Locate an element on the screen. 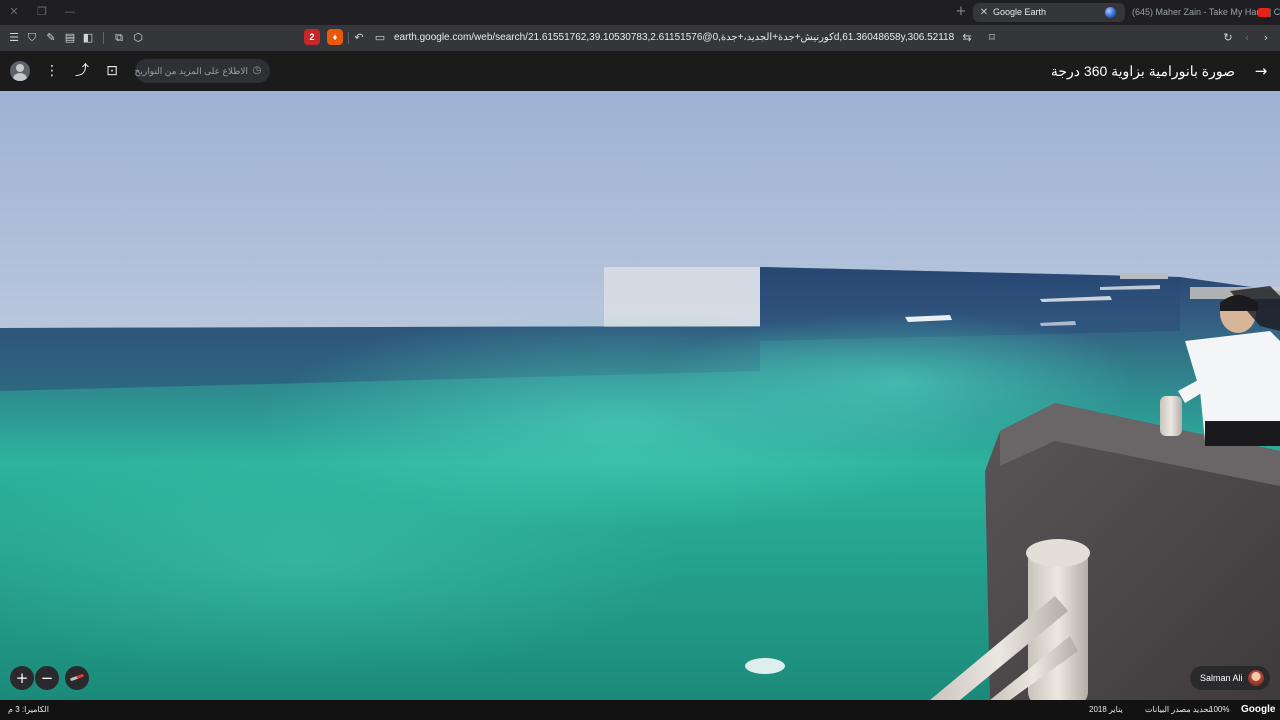 Image resolution: width=1280 pixels, height=720 pixels. window-restore-icon: ❐ is located at coordinates (42, 12).